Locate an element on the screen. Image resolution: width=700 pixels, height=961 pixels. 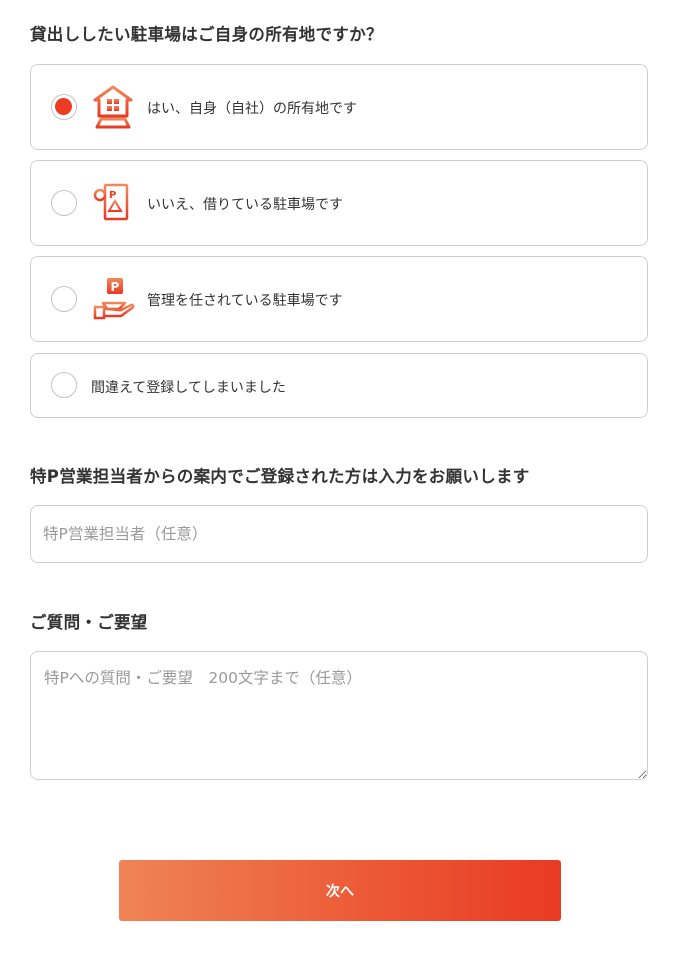
parking-document-icon: P is located at coordinates (111, 202).